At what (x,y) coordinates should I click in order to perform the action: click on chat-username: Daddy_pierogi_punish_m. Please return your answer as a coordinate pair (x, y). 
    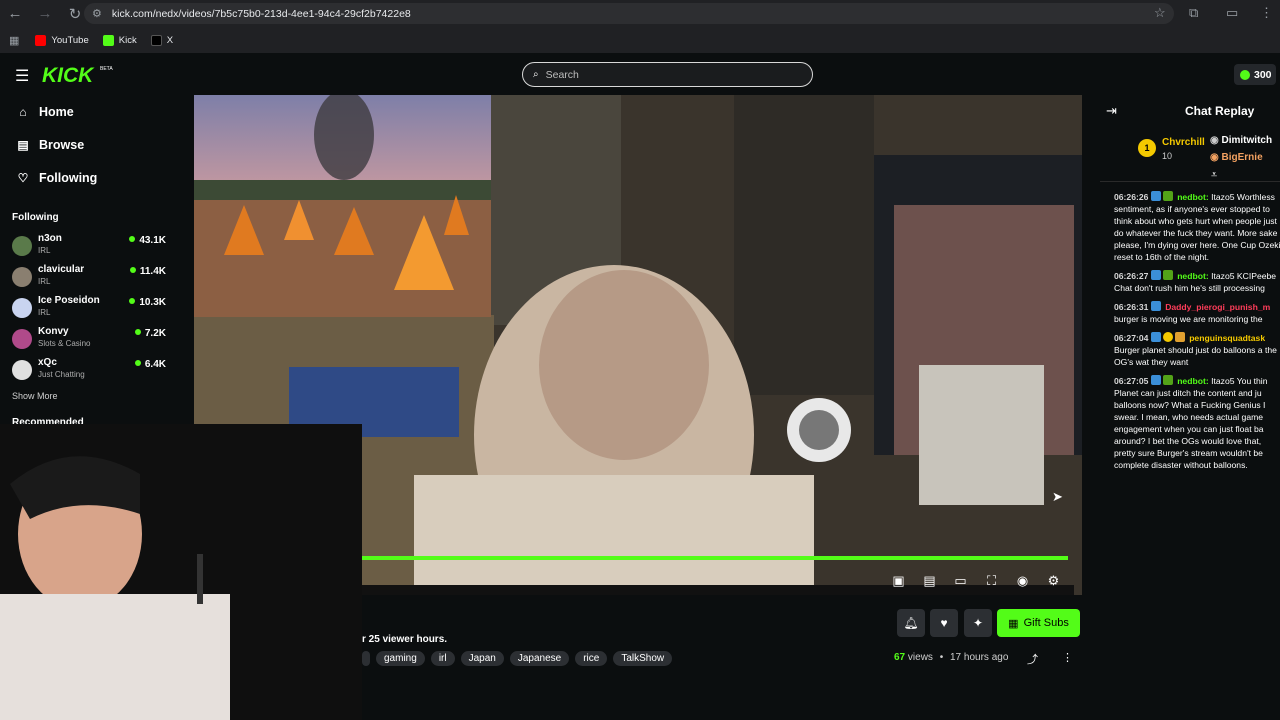
    Looking at the image, I should click on (1217, 307).